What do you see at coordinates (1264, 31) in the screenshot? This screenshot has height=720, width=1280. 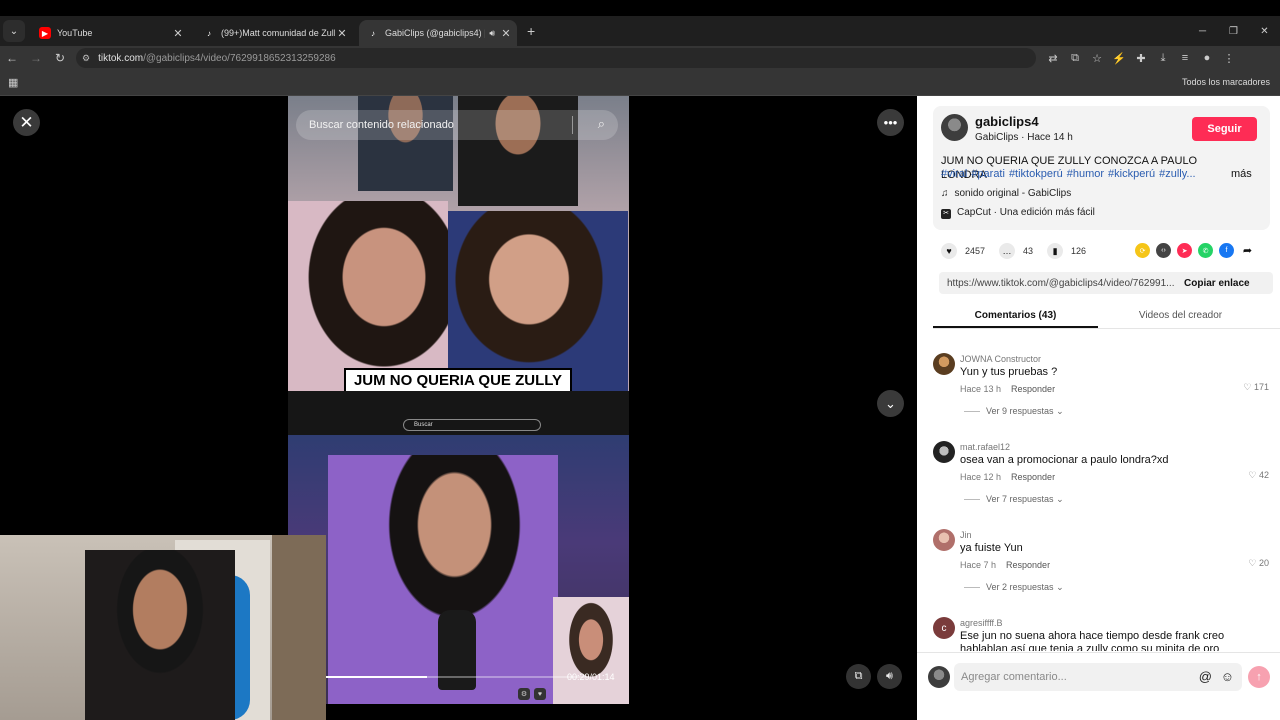 I see `window-close-icon: ✕` at bounding box center [1264, 31].